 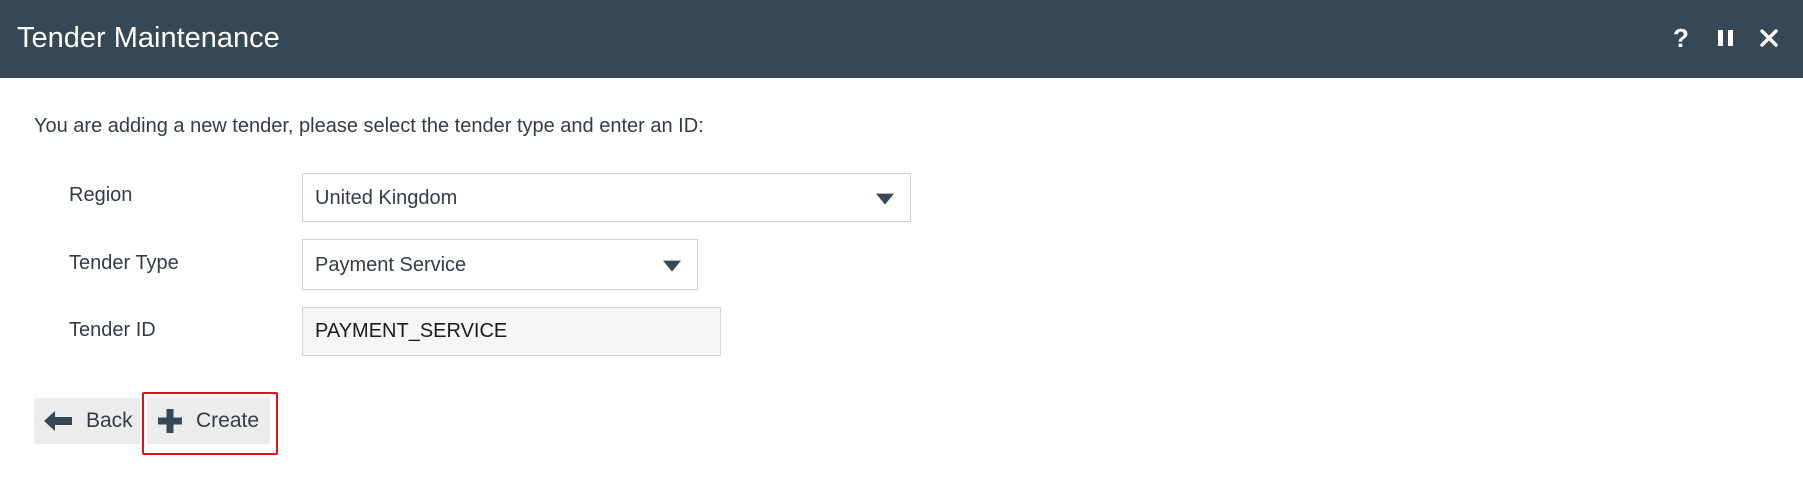 I want to click on close-icon, so click(x=1769, y=38).